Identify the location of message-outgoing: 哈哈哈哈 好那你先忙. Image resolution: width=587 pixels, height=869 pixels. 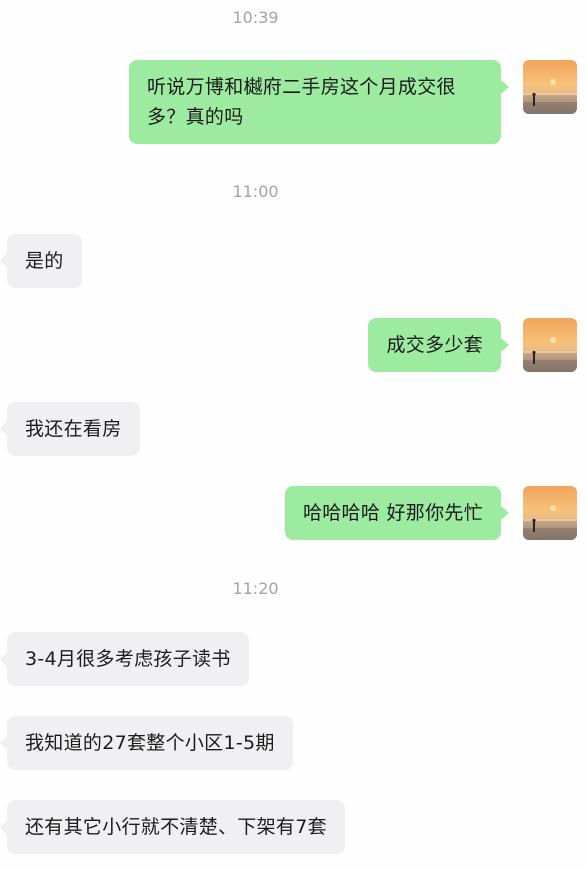
(397, 513).